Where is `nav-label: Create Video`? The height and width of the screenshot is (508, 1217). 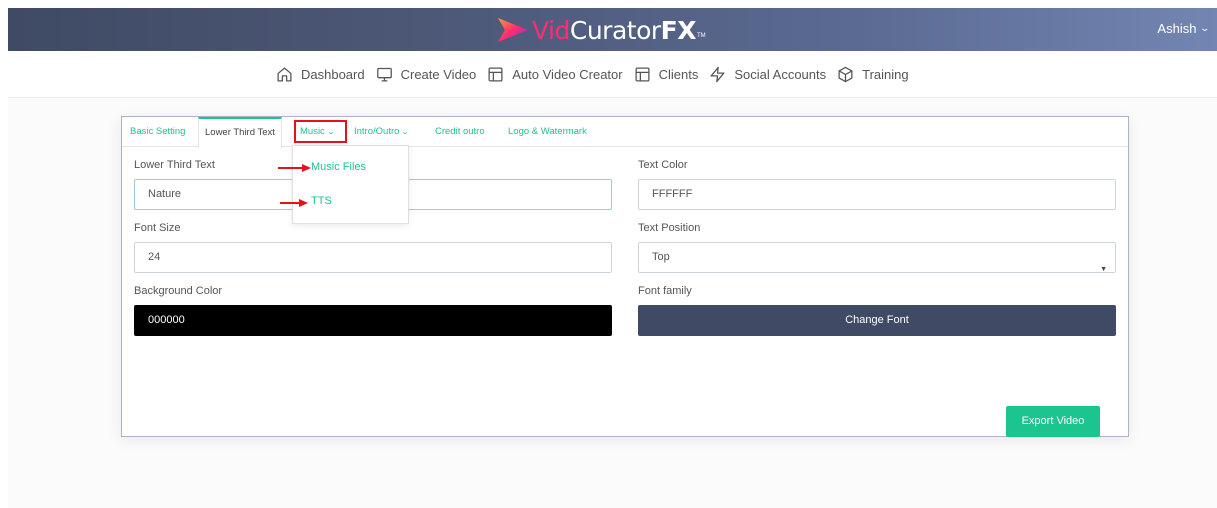 nav-label: Create Video is located at coordinates (438, 74).